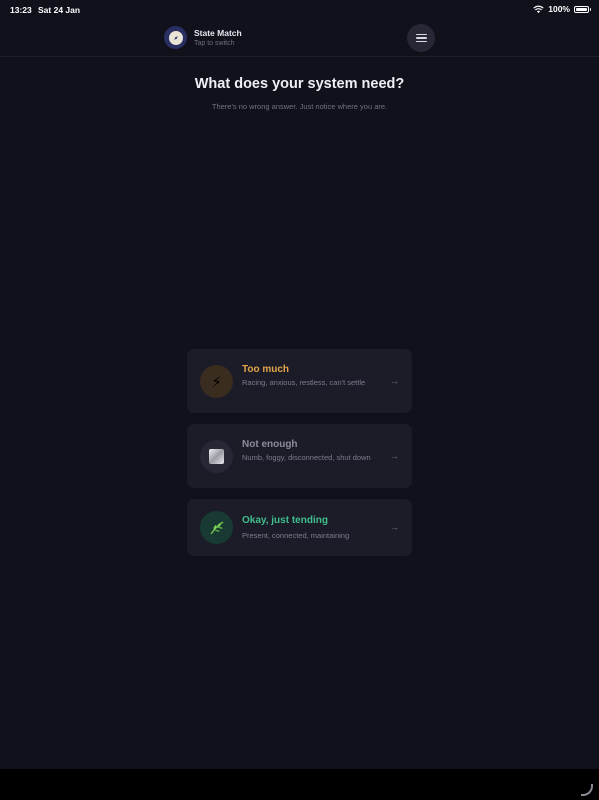 This screenshot has height=800, width=599. I want to click on app-switcher: State Match Tap to switch, so click(203, 37).